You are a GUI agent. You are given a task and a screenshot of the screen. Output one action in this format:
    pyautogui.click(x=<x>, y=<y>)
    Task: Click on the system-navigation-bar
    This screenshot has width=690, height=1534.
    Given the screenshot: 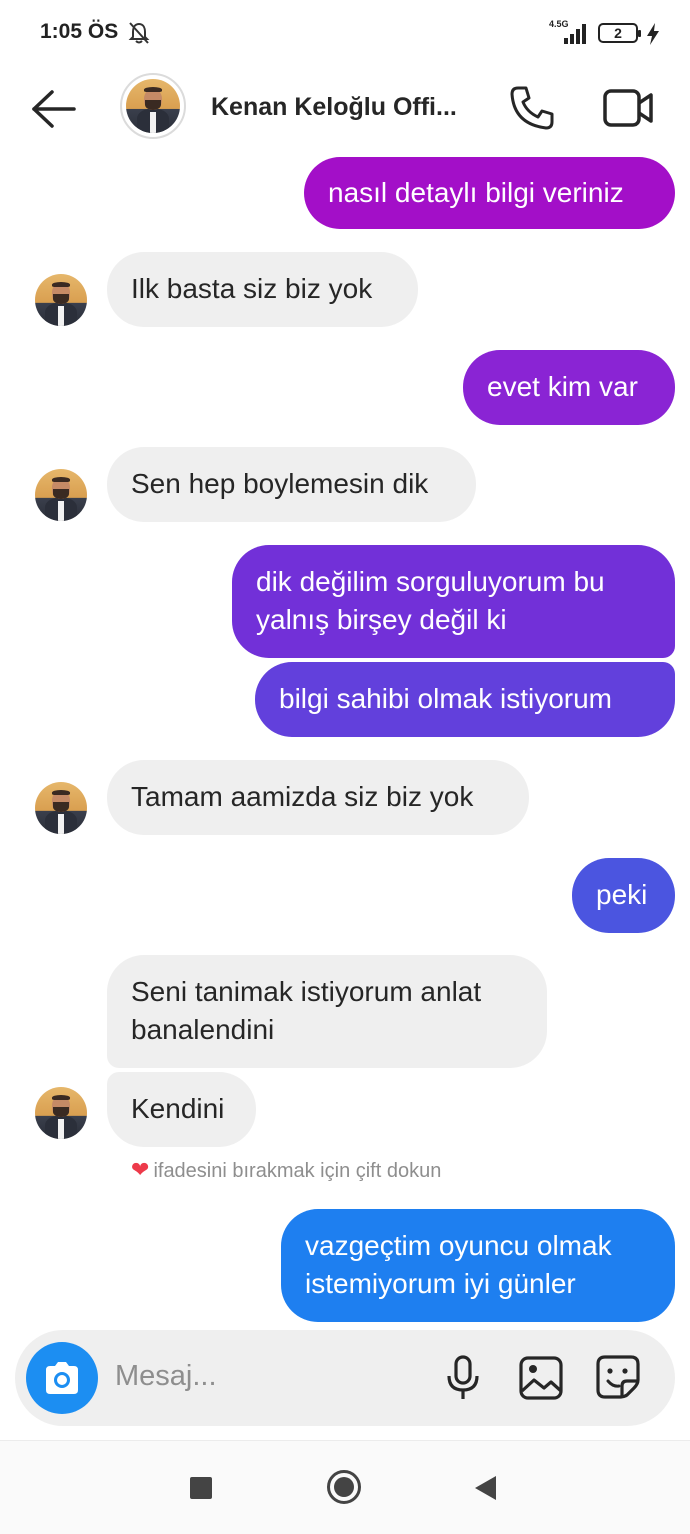 What is the action you would take?
    pyautogui.click(x=345, y=1487)
    